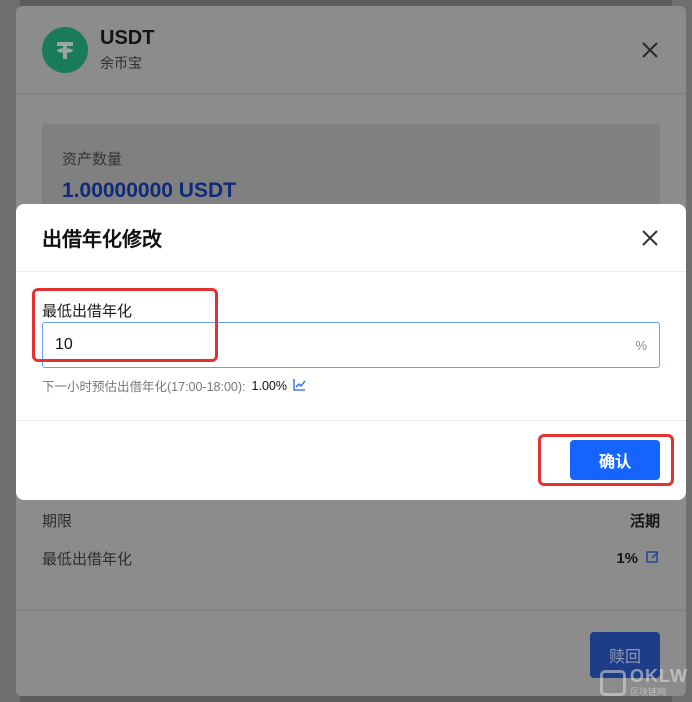 Image resolution: width=692 pixels, height=702 pixels. Describe the element at coordinates (648, 692) in the screenshot. I see `watermark-subtext: 区块链网` at that location.